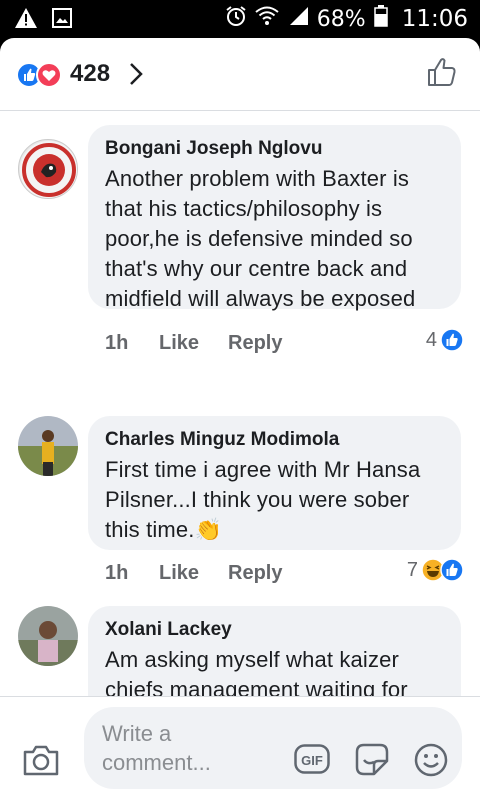 Image resolution: width=480 pixels, height=800 pixels. Describe the element at coordinates (240, 74) in the screenshot. I see `reactions-summary: 428` at that location.